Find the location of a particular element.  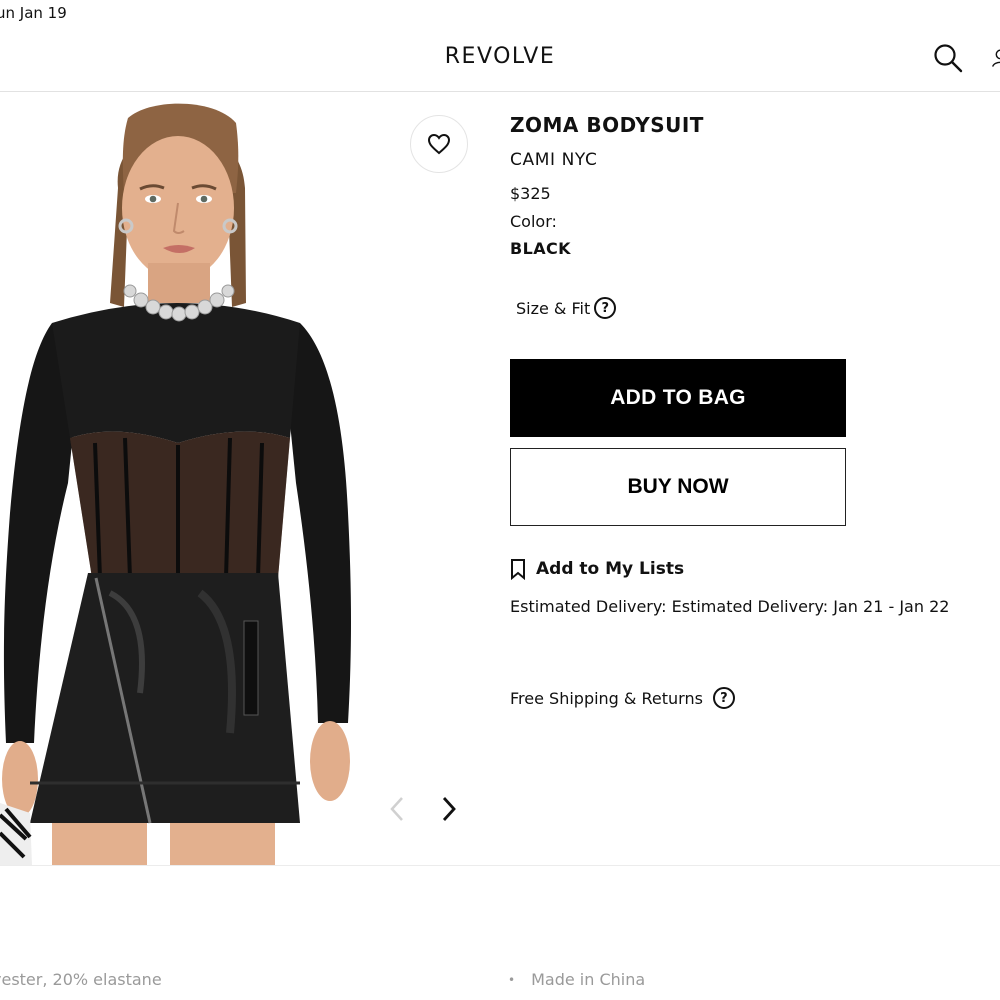

add-to-lists-label: Add to My Lists is located at coordinates (610, 569).